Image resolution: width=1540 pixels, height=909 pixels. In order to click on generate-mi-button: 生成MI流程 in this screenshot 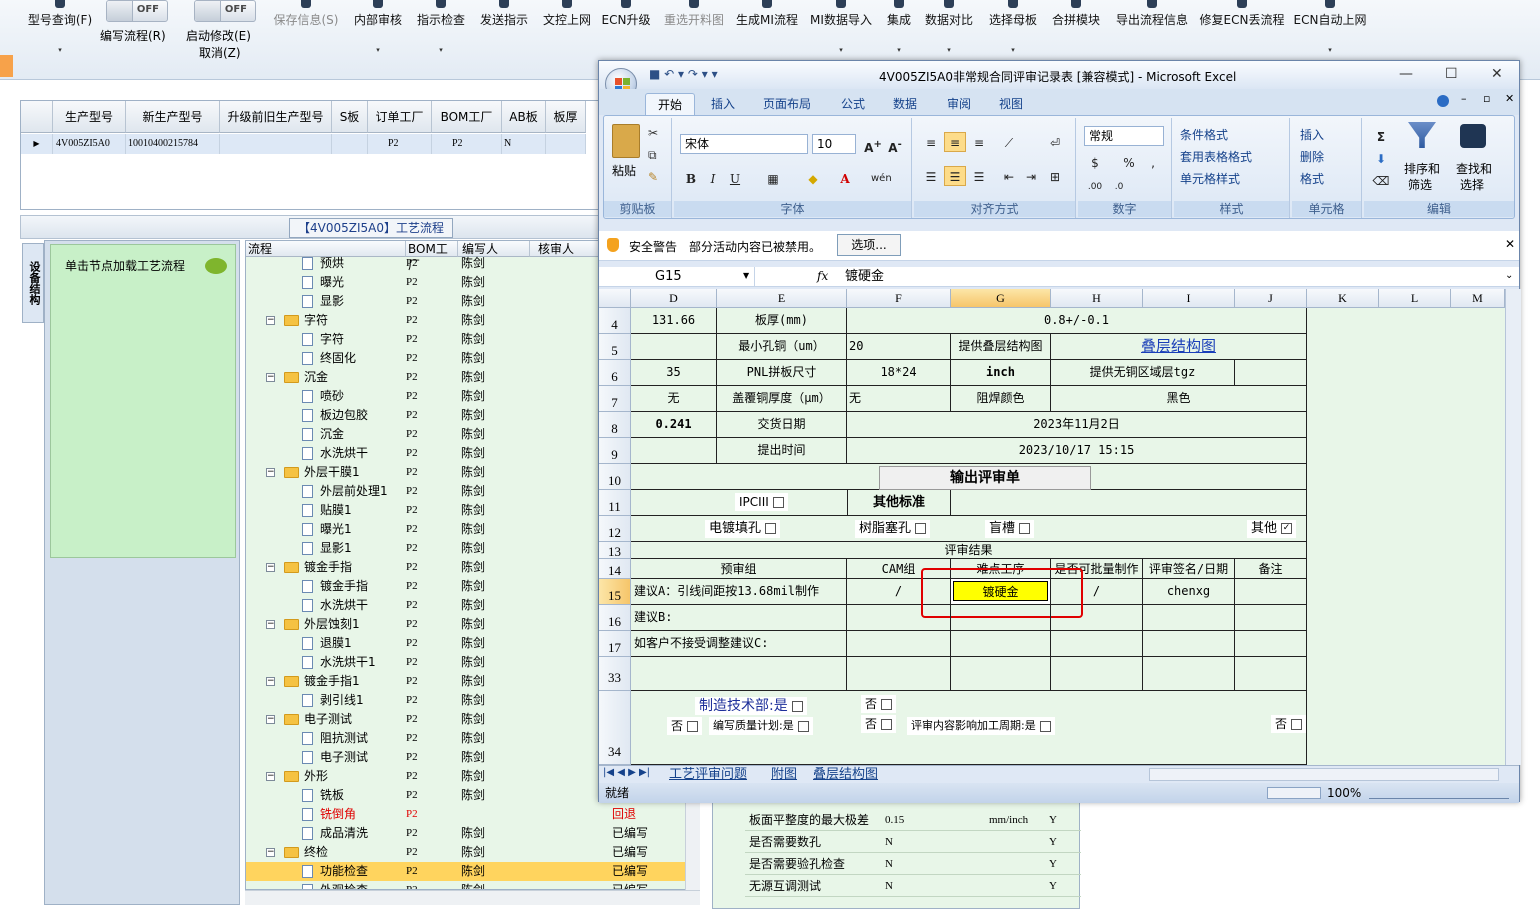, I will do `click(767, 30)`.